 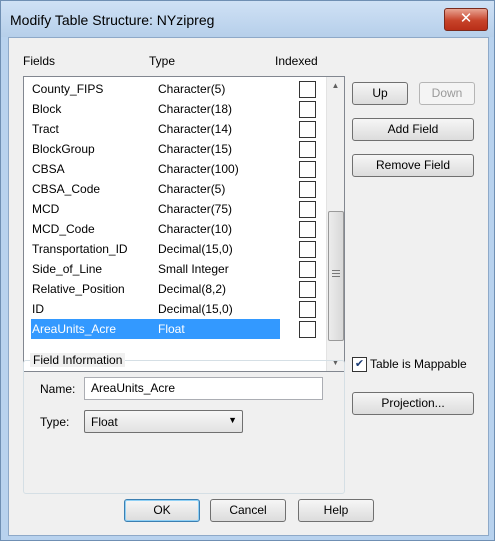 I want to click on field-name: CBSA, so click(x=48, y=169).